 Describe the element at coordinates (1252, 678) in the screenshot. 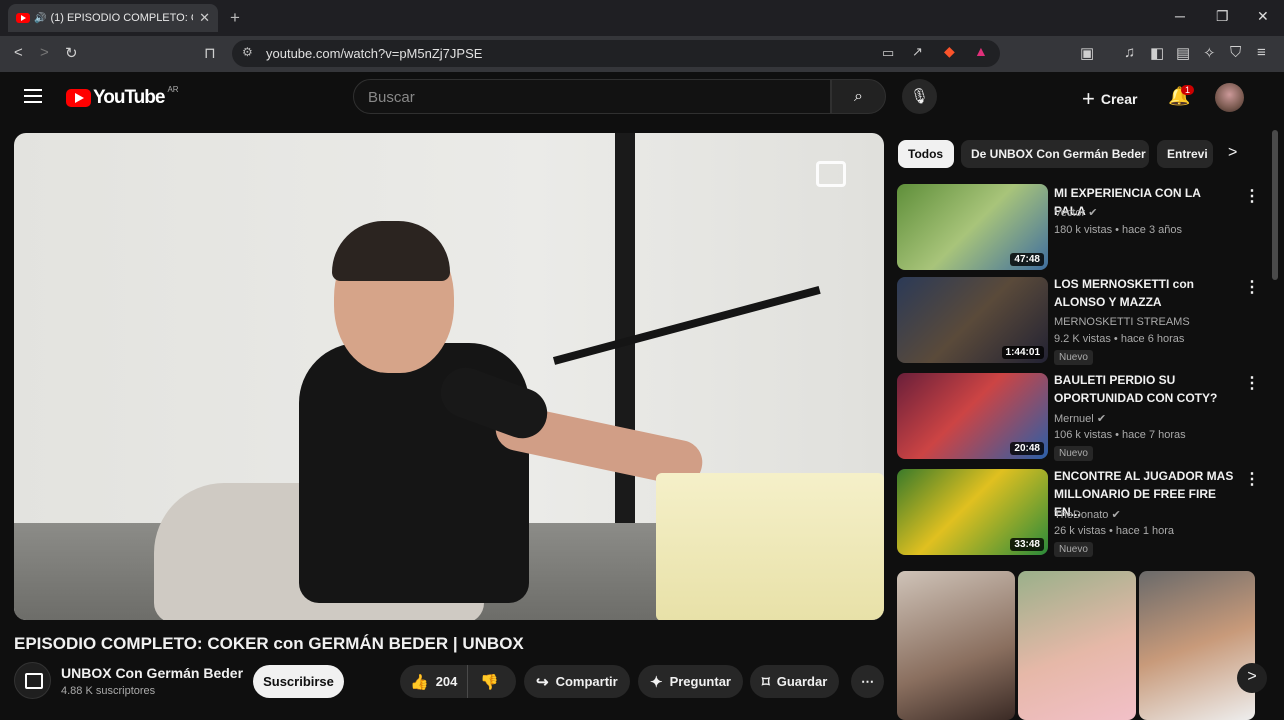

I see `shorts-next-chevron-icon: >` at that location.